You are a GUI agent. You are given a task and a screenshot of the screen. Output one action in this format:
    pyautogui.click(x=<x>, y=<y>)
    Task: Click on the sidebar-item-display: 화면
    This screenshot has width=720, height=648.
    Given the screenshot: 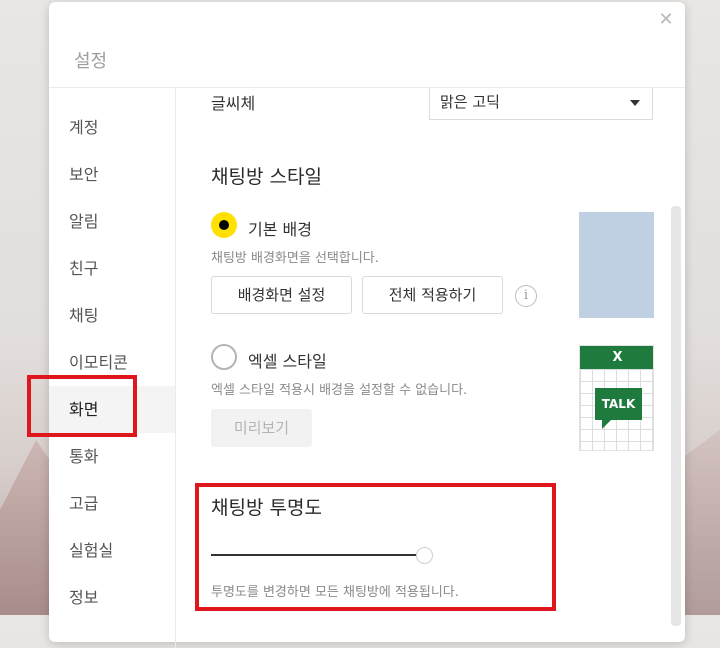 What is the action you would take?
    pyautogui.click(x=112, y=409)
    